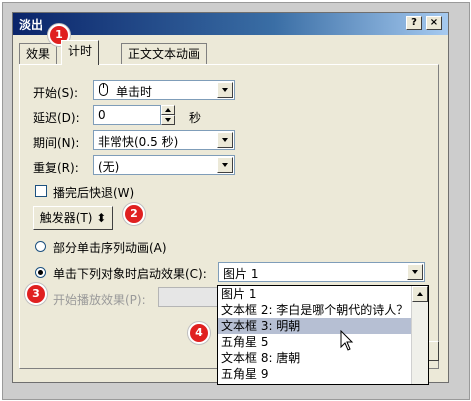  I want to click on duration-label: 期间(N):, so click(56, 143).